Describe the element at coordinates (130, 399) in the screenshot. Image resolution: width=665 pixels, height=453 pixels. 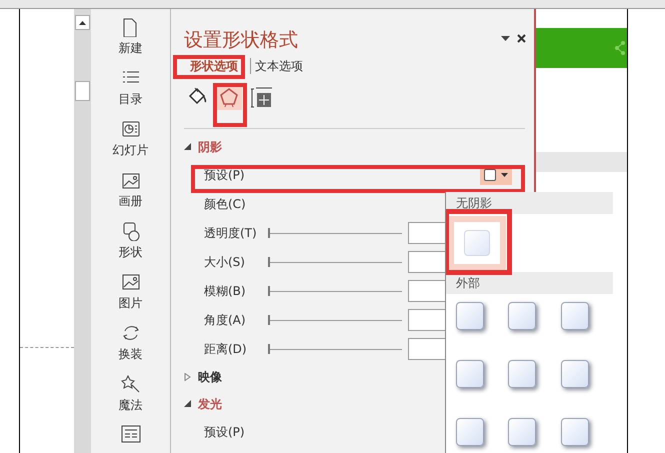
I see `sidebar-item: 魔法` at that location.